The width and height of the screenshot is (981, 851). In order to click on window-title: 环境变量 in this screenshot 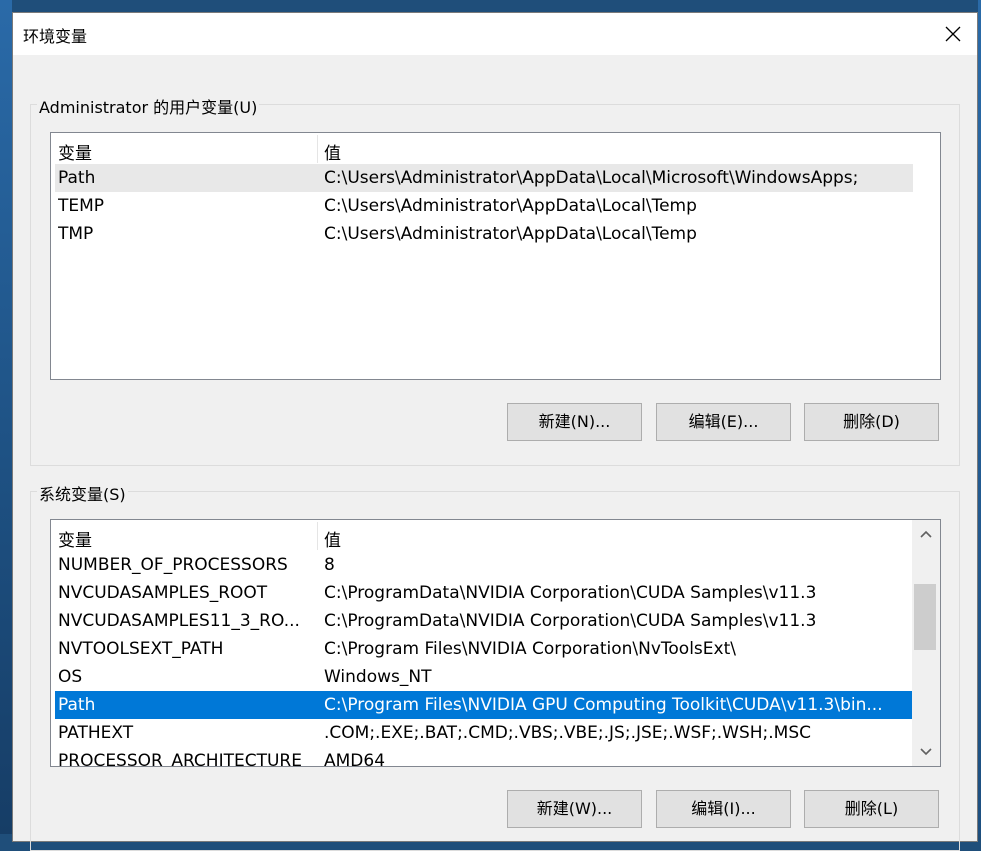, I will do `click(55, 36)`.